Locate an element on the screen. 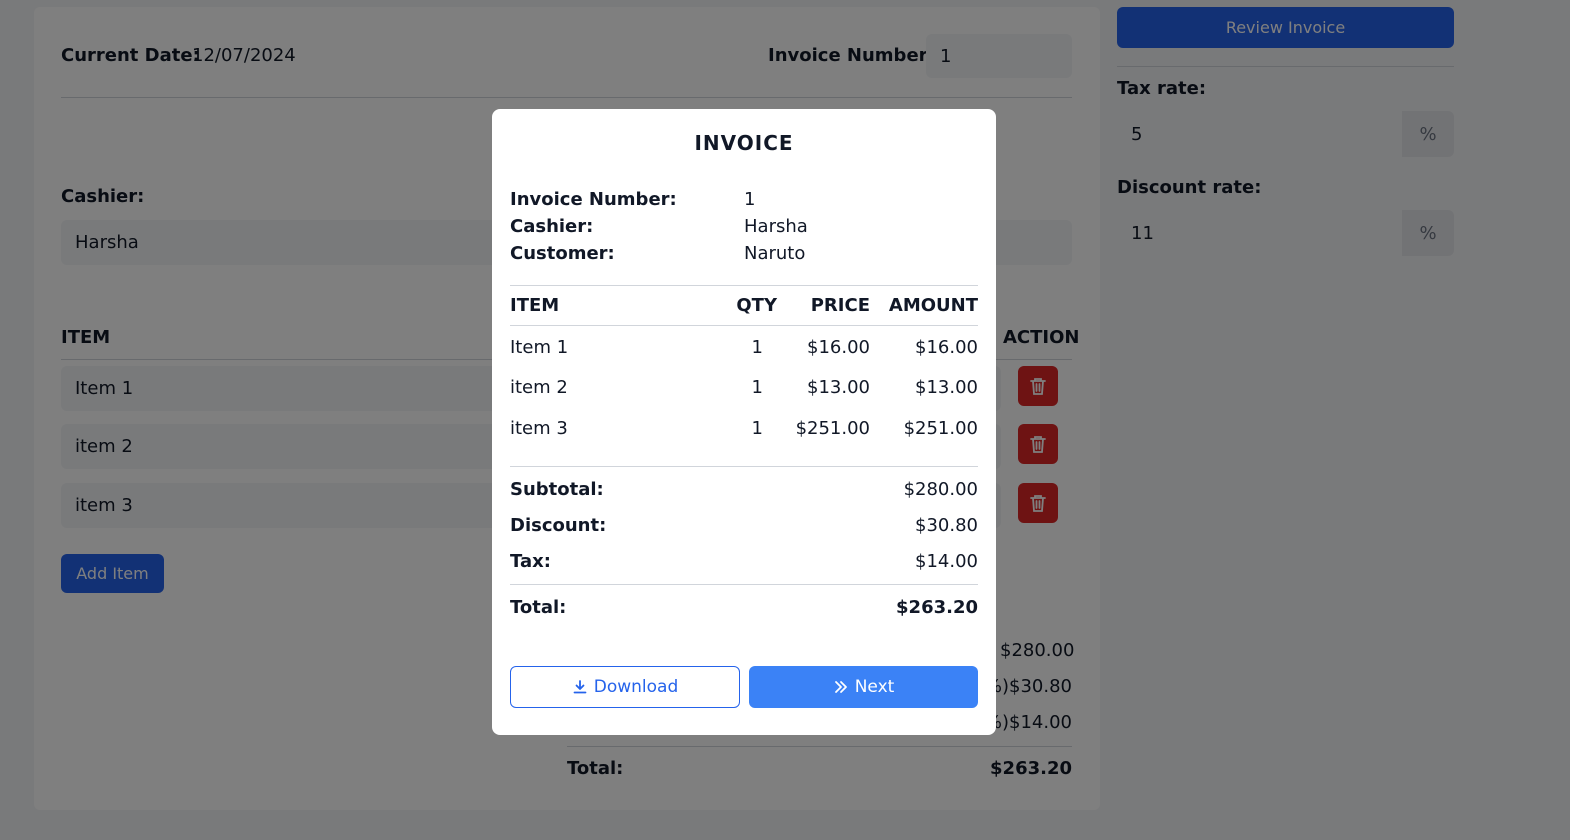  subtotal-value: $280.00 is located at coordinates (940, 489).